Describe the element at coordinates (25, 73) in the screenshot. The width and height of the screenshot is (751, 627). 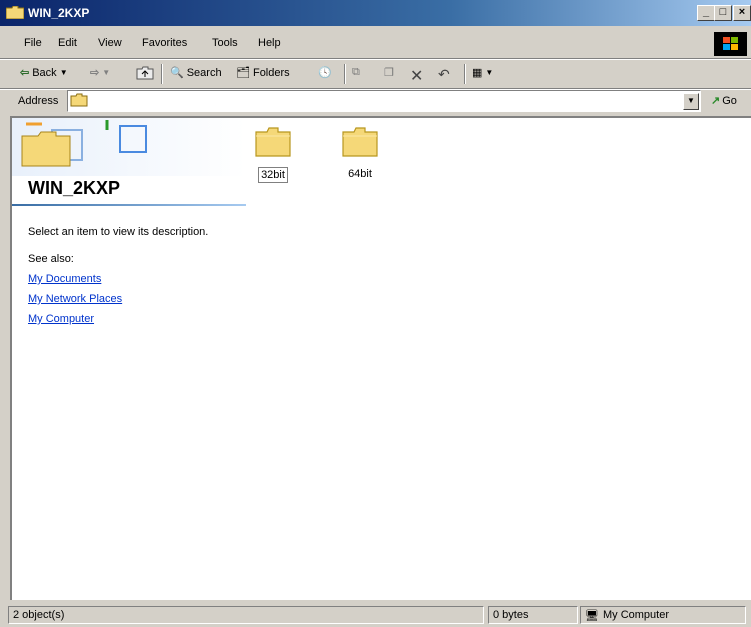
I see `back-arrow-icon: ⇦` at that location.